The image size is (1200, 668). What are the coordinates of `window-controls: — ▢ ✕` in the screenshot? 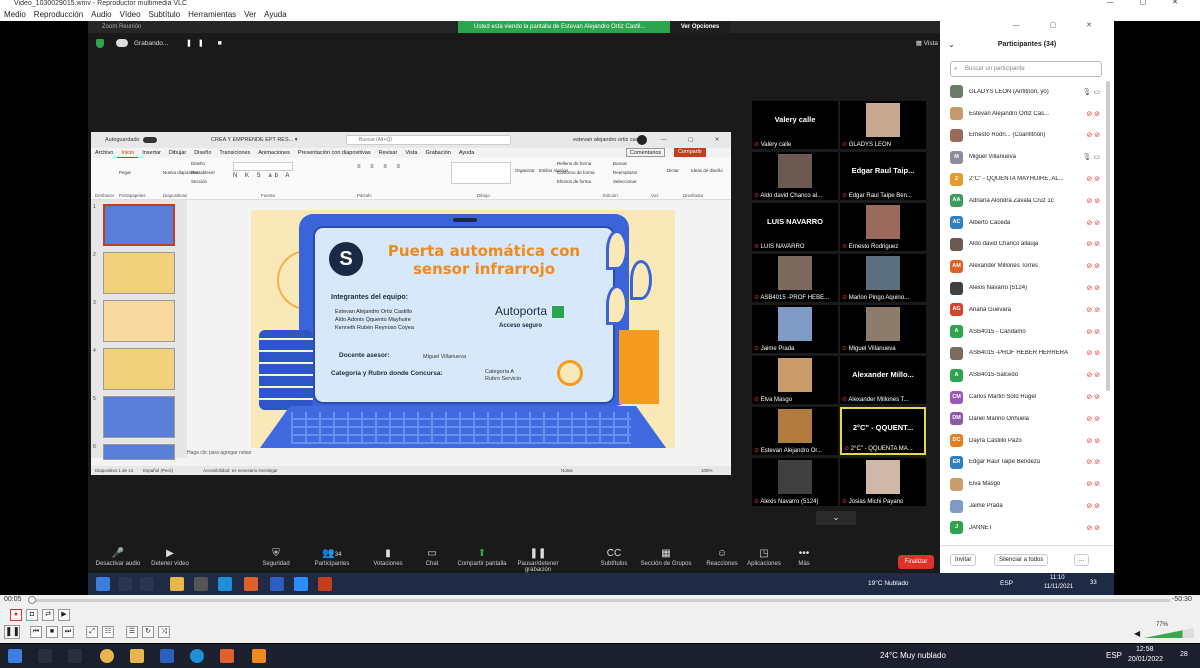 It's located at (1148, 3).